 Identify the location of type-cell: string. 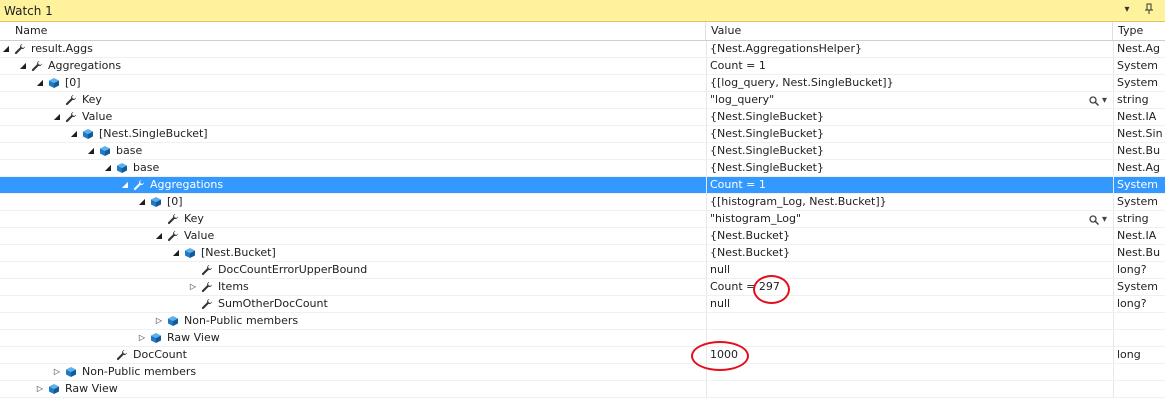
(1139, 219).